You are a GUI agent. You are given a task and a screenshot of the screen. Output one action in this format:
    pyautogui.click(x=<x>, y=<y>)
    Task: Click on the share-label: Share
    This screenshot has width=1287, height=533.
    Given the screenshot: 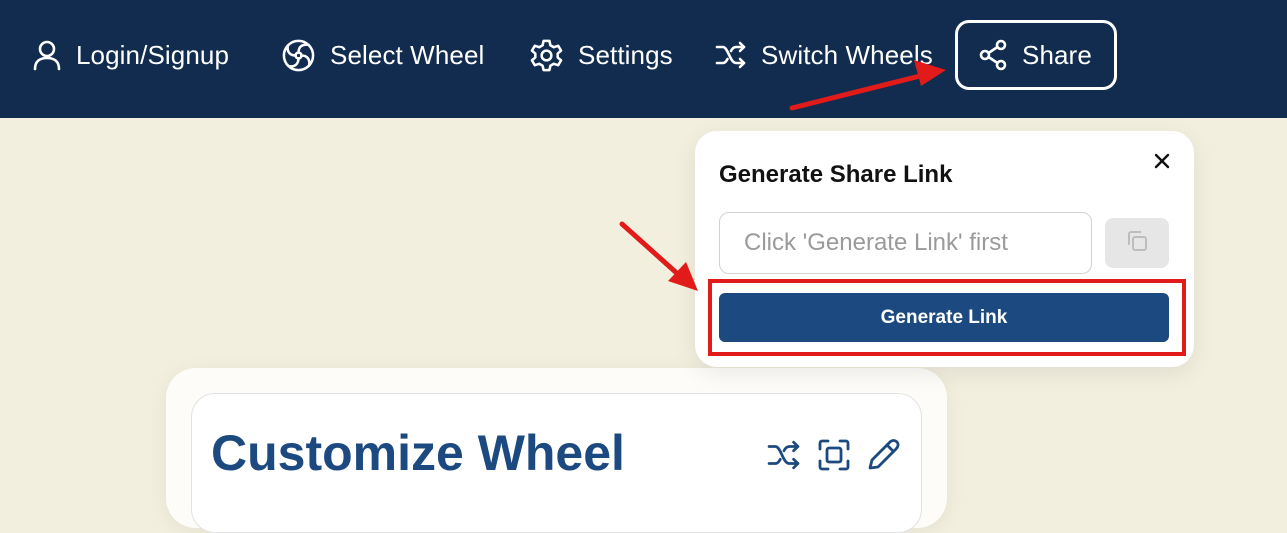 What is the action you would take?
    pyautogui.click(x=1057, y=54)
    